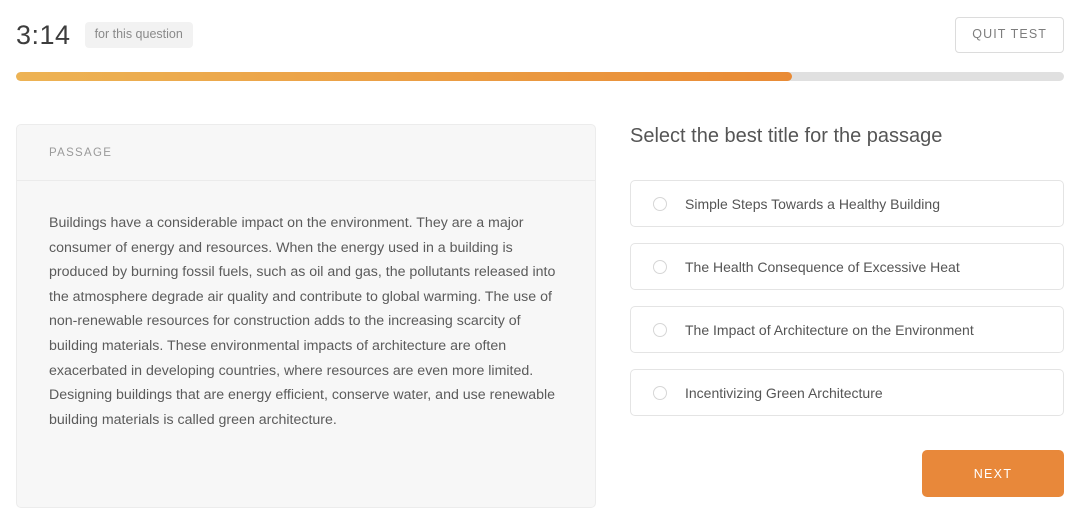  What do you see at coordinates (138, 35) in the screenshot?
I see `timer-caption-chip: for this question` at bounding box center [138, 35].